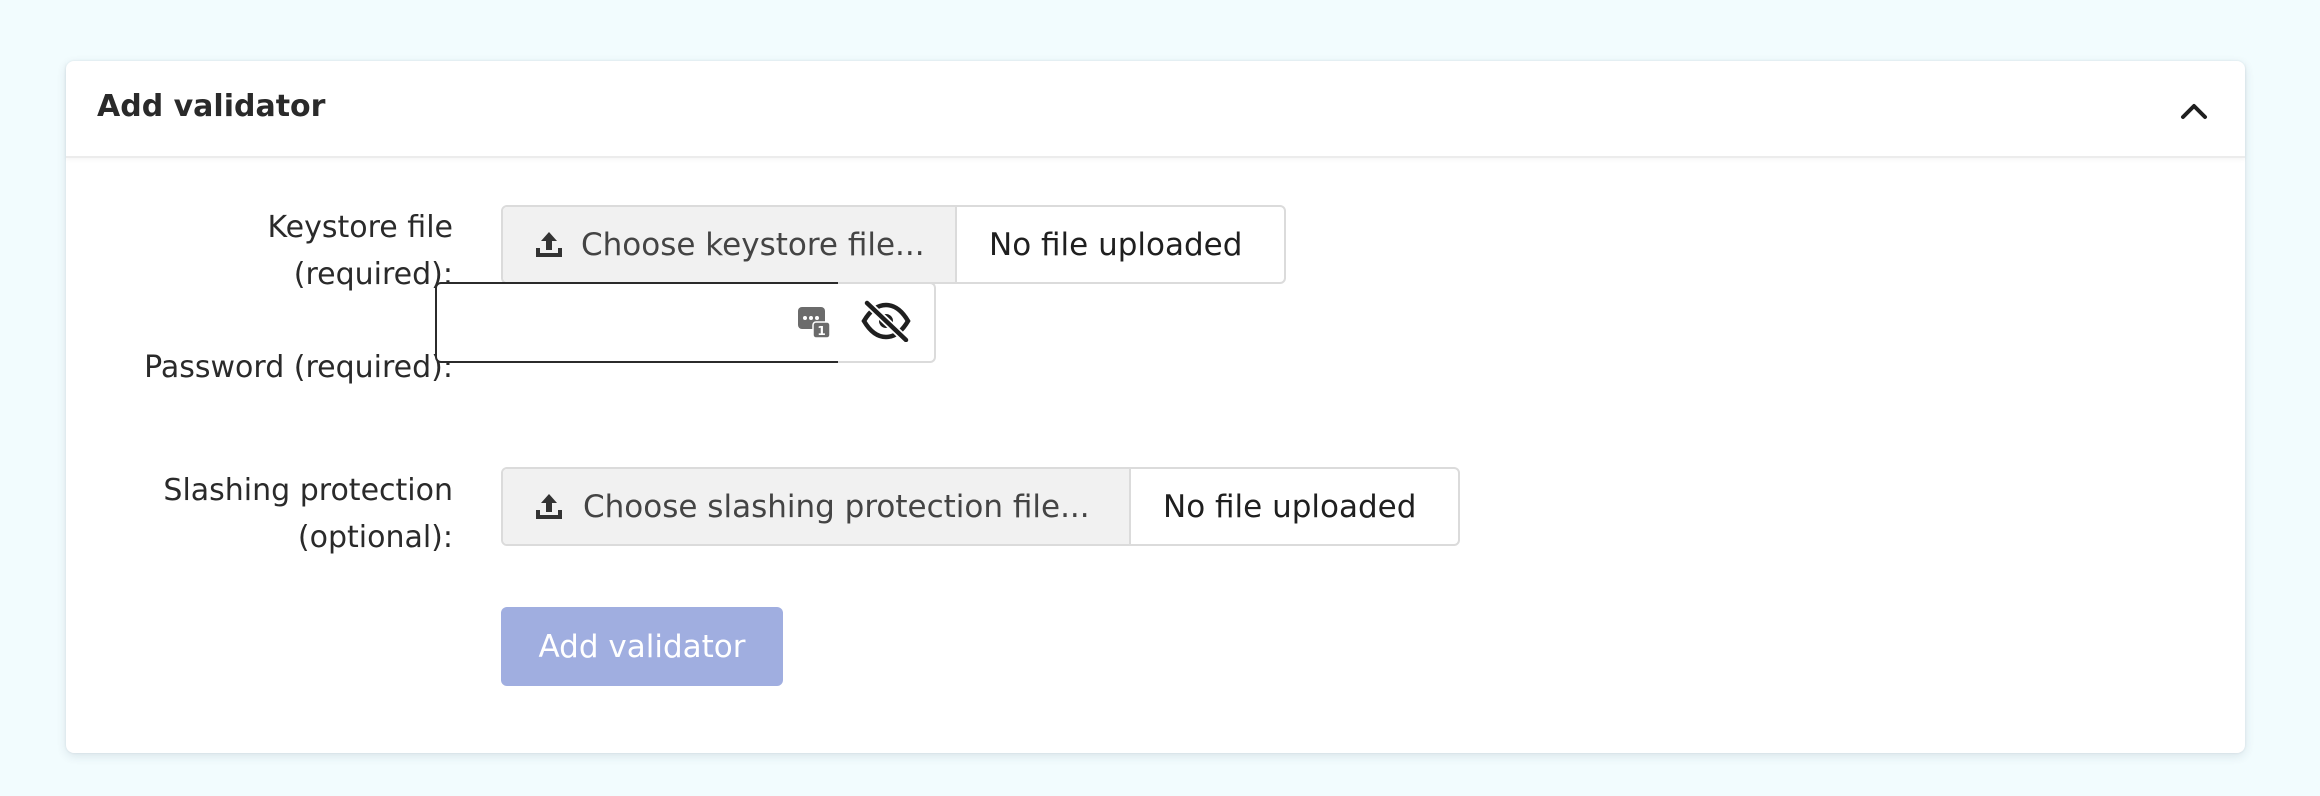  I want to click on toggle-password-visibility-button, so click(887, 322).